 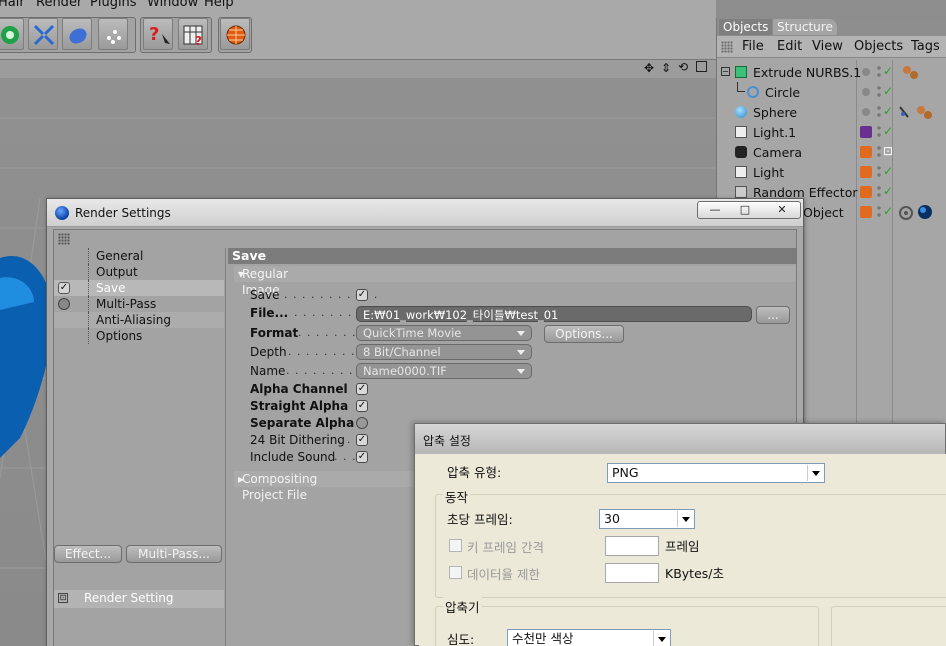 What do you see at coordinates (139, 288) in the screenshot?
I see `nav-save: ✓ Save` at bounding box center [139, 288].